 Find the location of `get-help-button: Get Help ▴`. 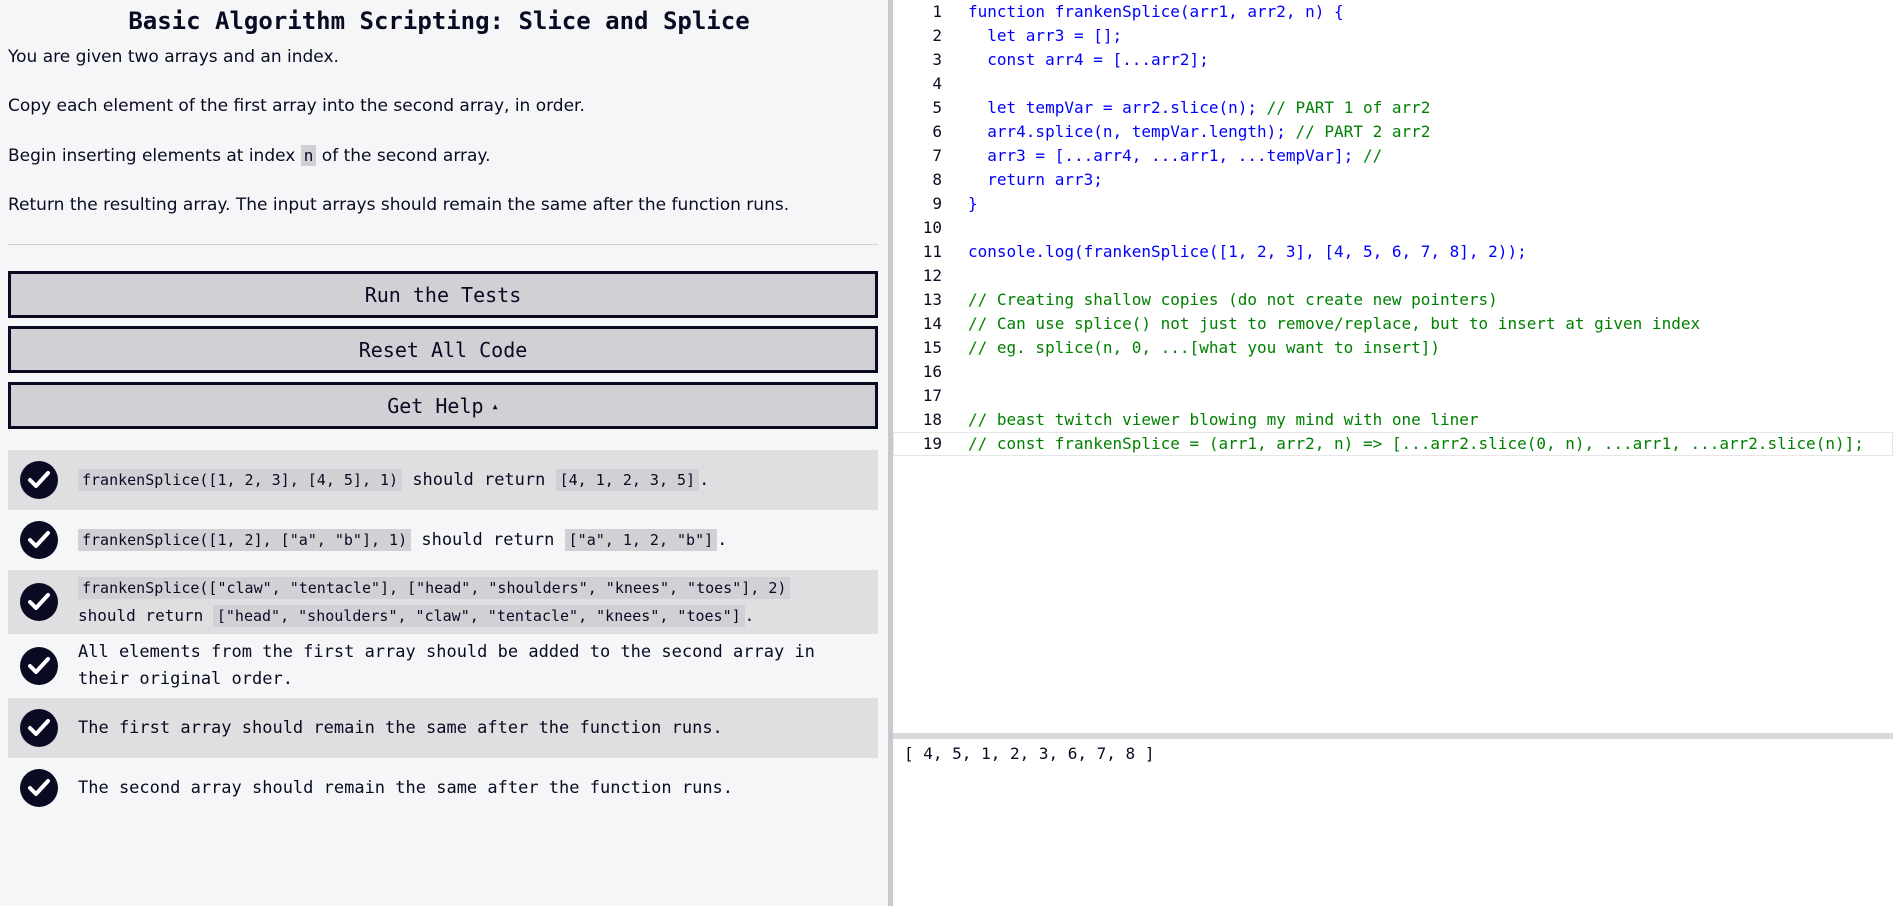

get-help-button: Get Help ▴ is located at coordinates (443, 405).